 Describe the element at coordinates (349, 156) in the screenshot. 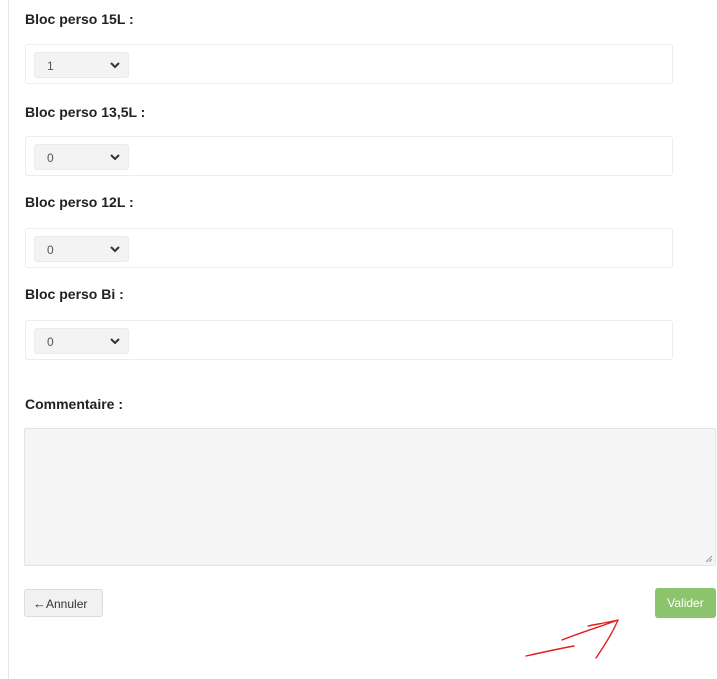

I see `bloc-13-5l-field: 0` at that location.